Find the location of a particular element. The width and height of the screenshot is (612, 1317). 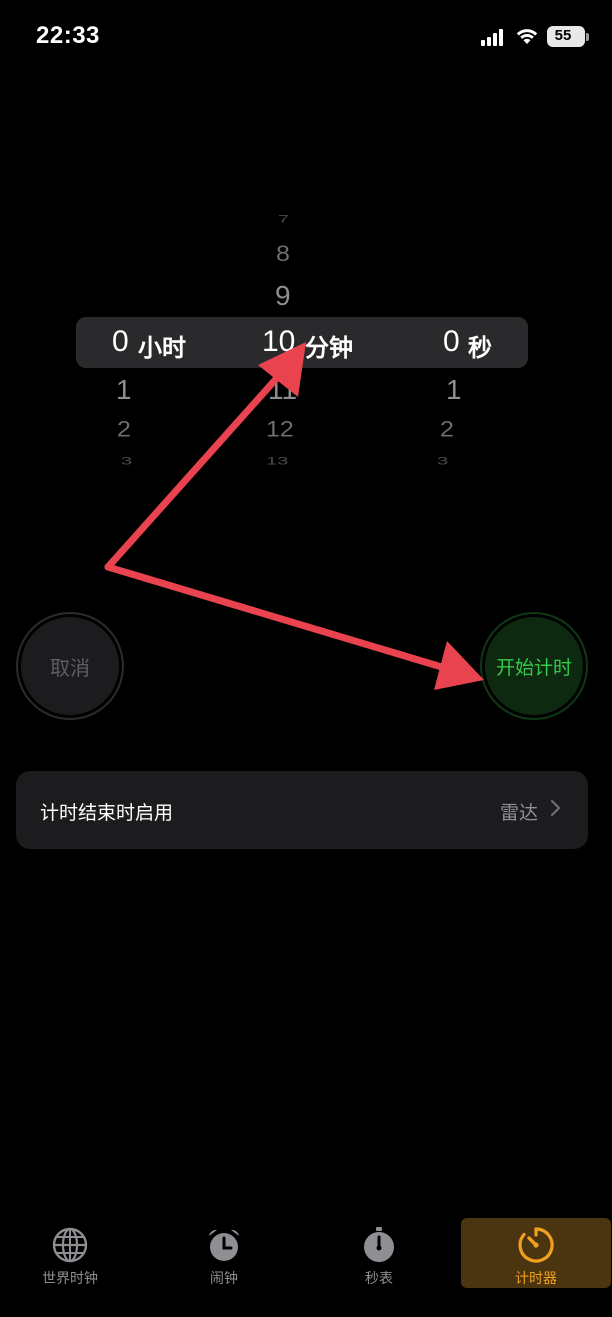

chevron-right-icon is located at coordinates (555, 808).